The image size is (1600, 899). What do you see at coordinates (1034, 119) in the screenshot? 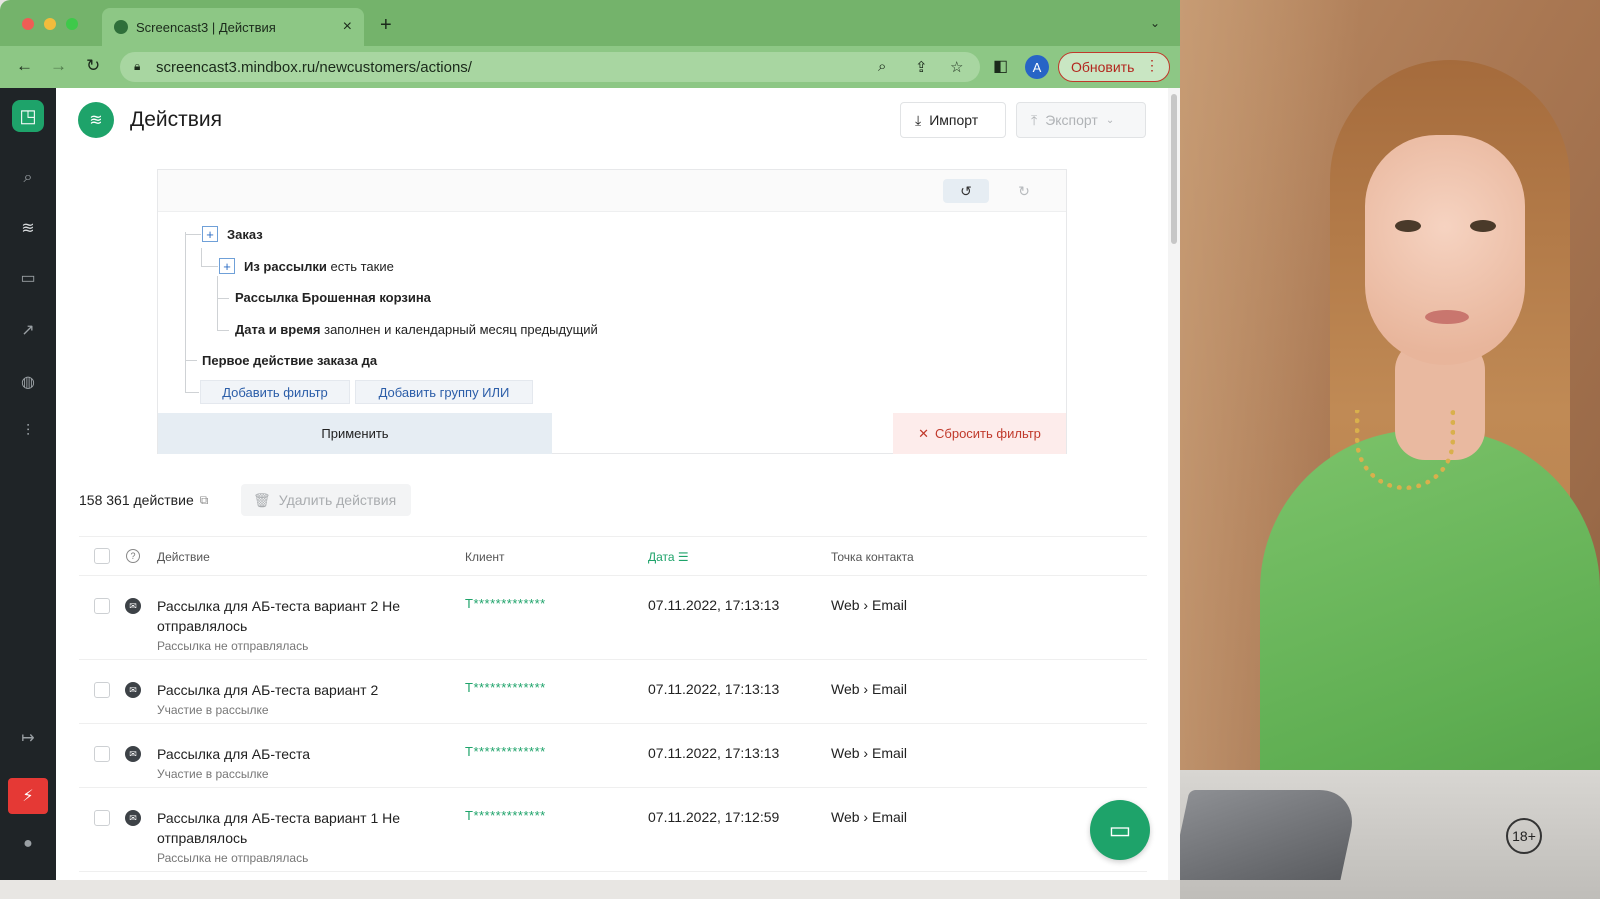
I see `upload-icon: ⤒` at bounding box center [1034, 119].